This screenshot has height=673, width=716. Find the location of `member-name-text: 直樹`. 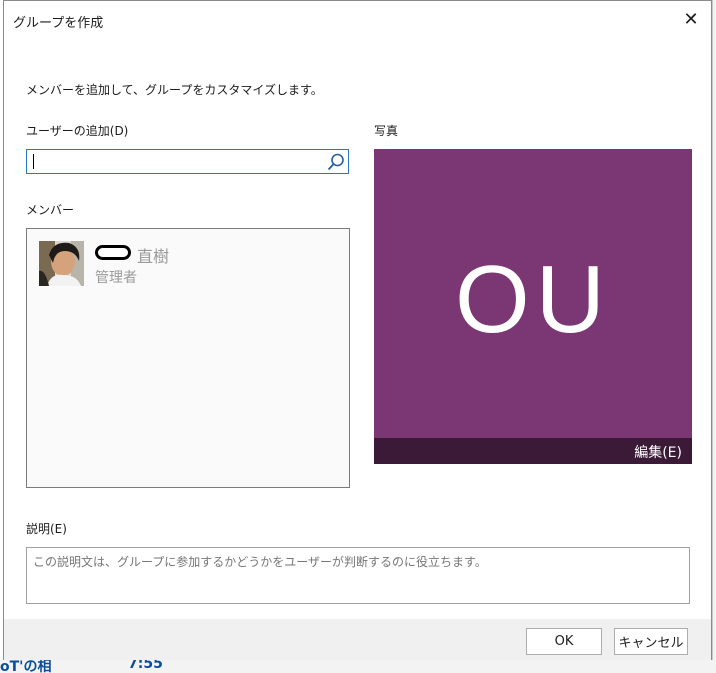

member-name-text: 直樹 is located at coordinates (153, 256).